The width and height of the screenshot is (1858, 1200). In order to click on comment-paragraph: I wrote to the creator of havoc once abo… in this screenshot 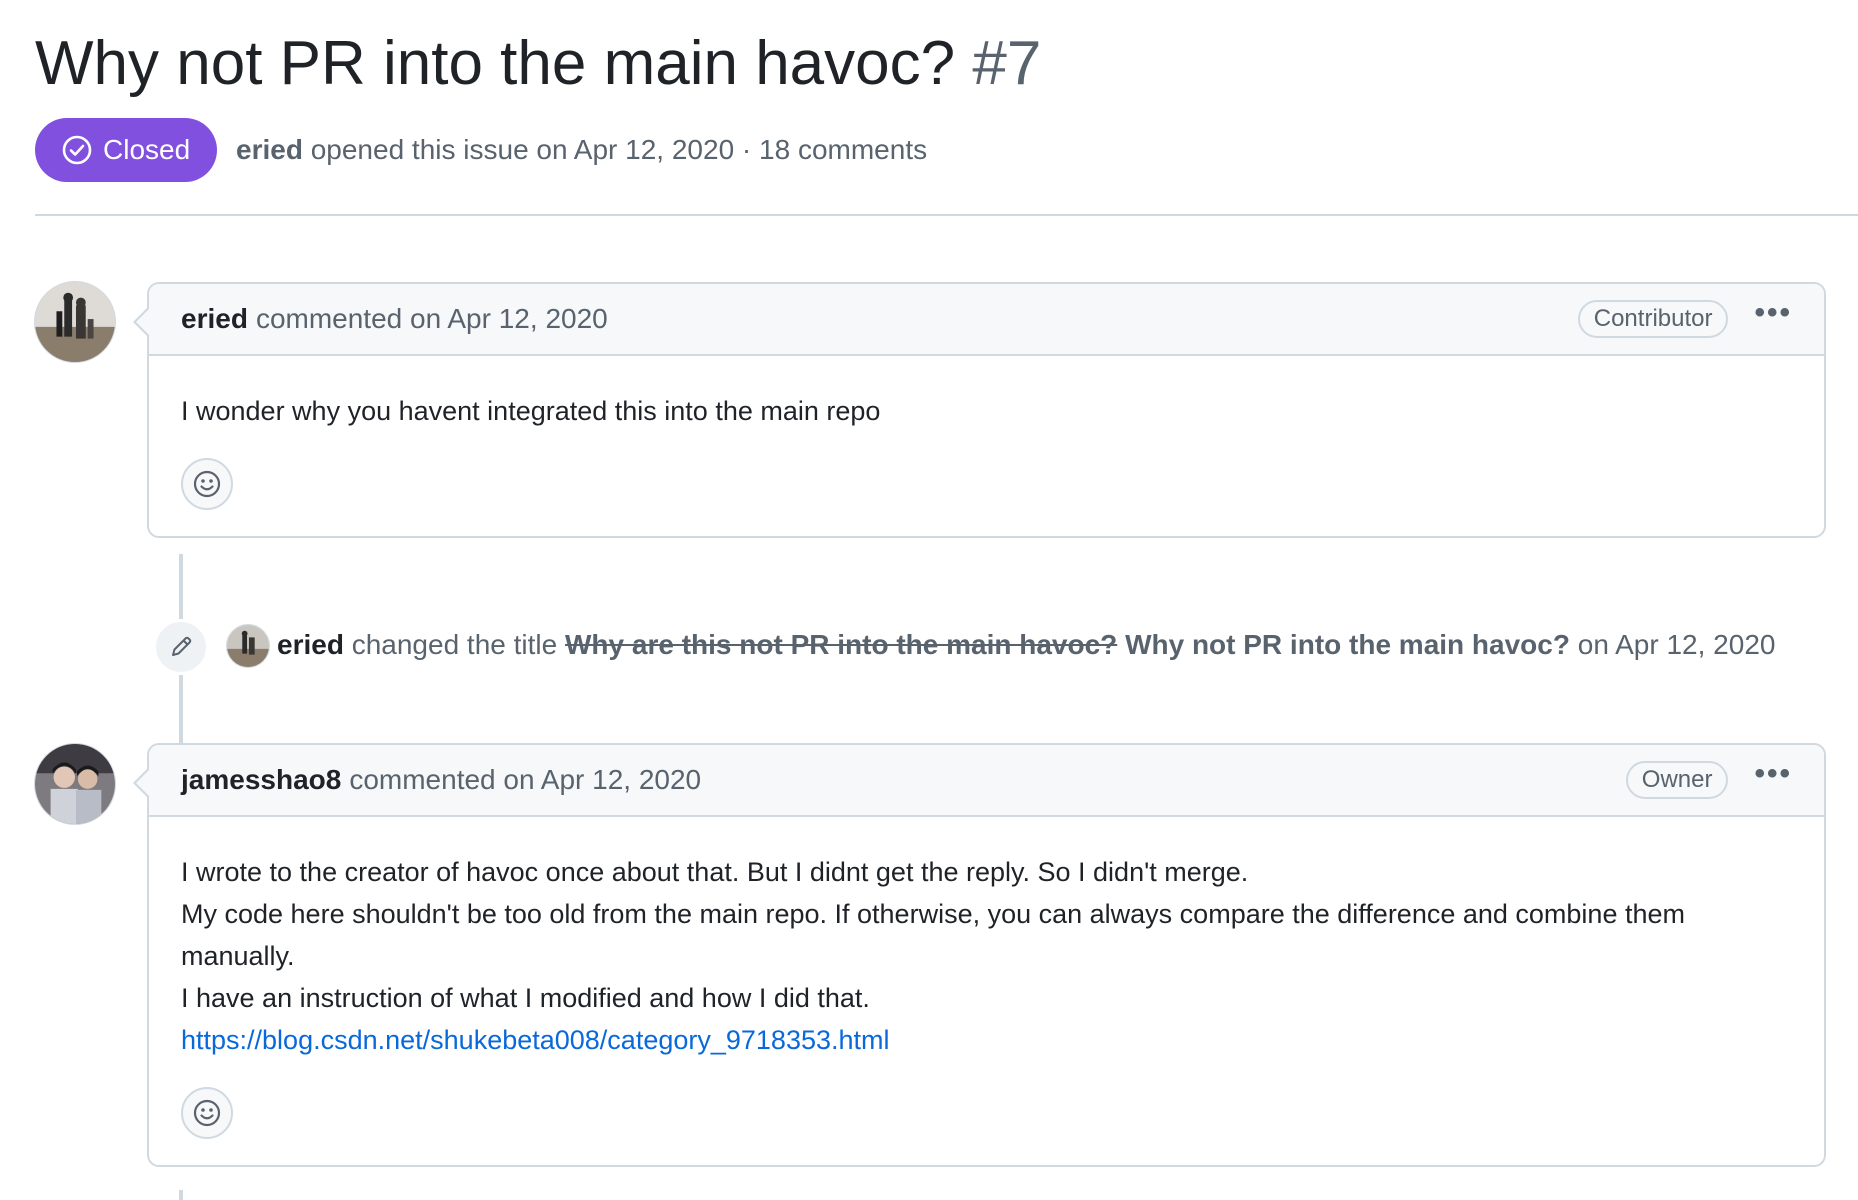, I will do `click(715, 872)`.